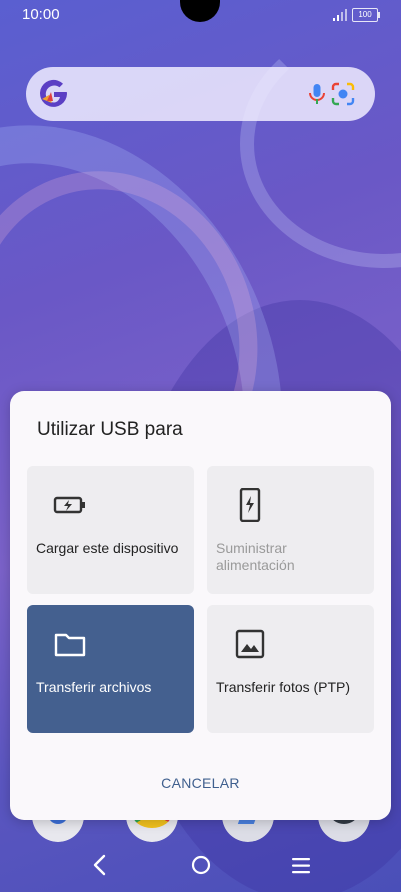 Image resolution: width=401 pixels, height=892 pixels. What do you see at coordinates (110, 429) in the screenshot?
I see `dialog-title: Utilizar USB para` at bounding box center [110, 429].